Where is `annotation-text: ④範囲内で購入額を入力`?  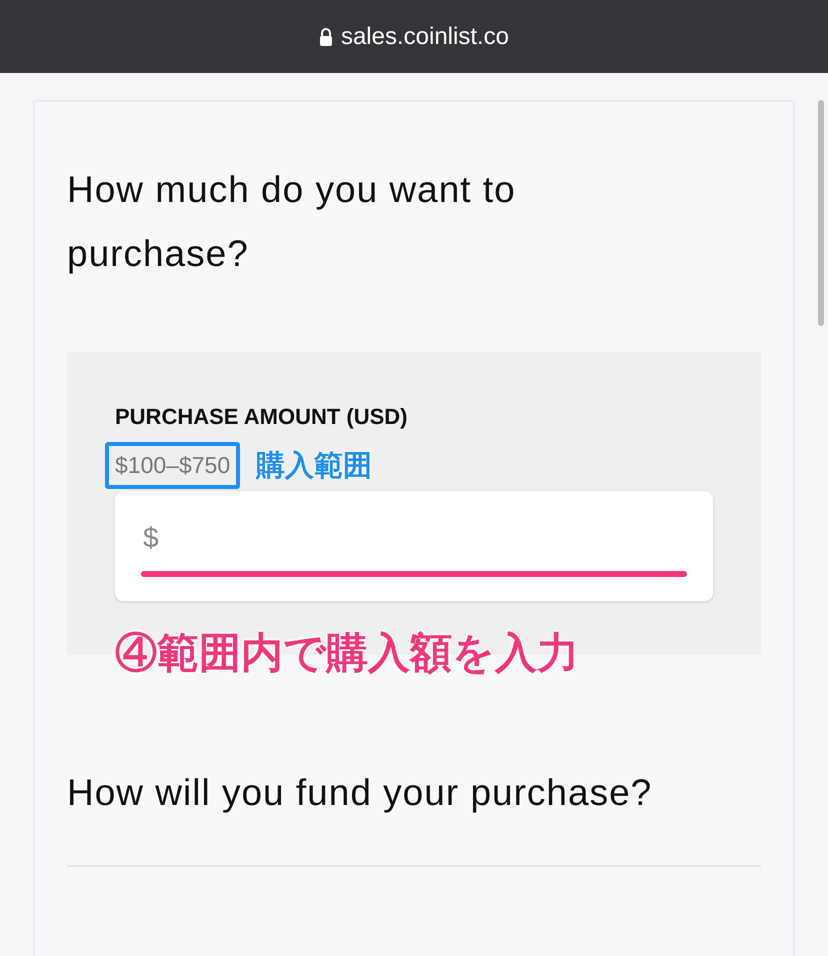
annotation-text: ④範囲内で購入額を入力 is located at coordinates (347, 653).